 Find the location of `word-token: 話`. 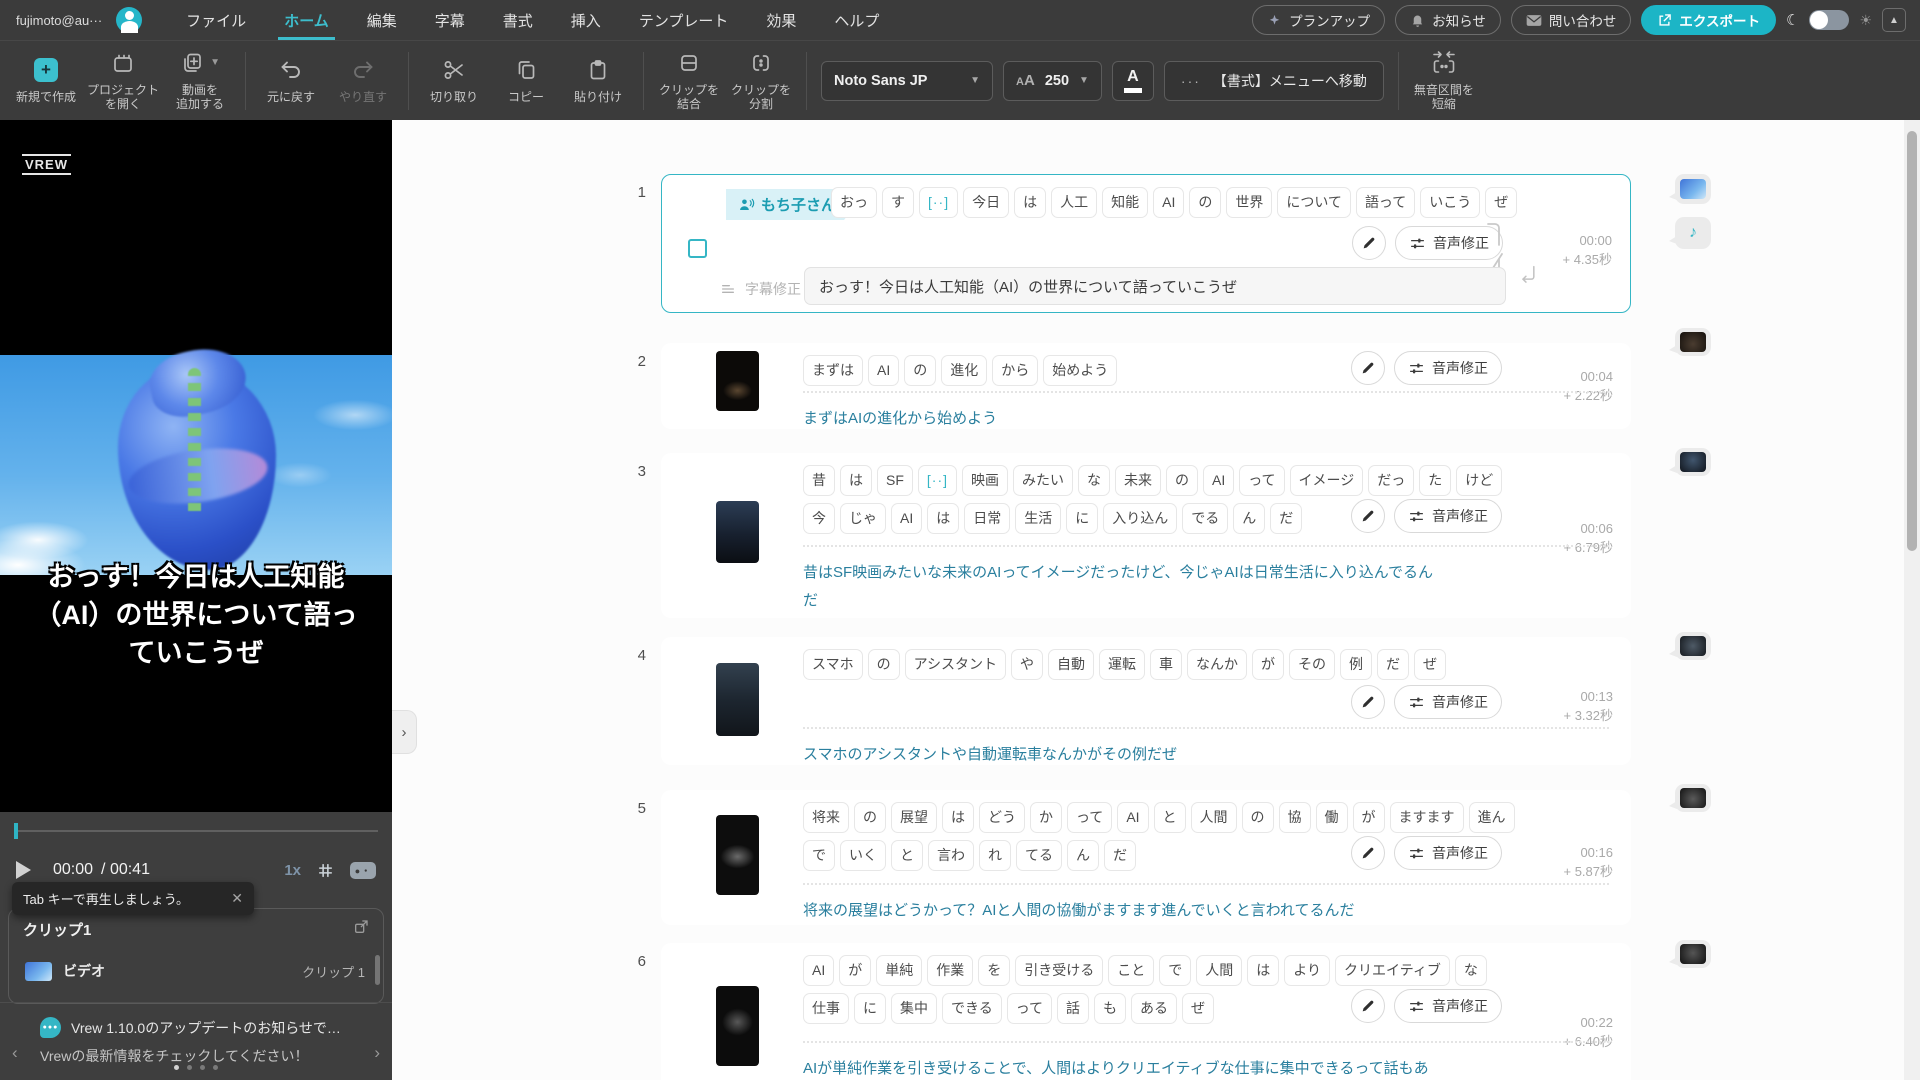

word-token: 話 is located at coordinates (1073, 1008).